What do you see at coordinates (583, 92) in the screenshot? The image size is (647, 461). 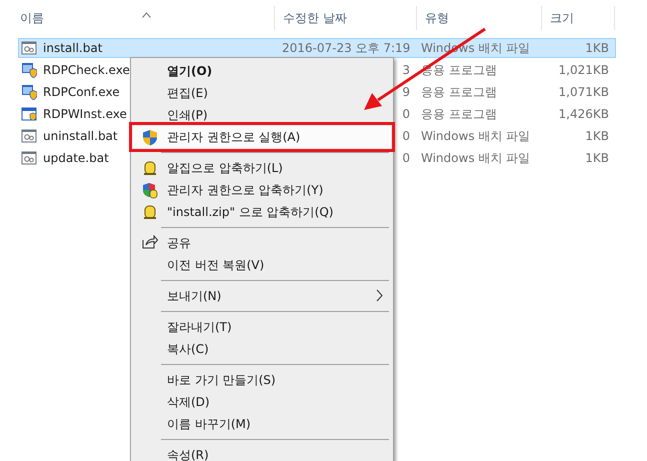 I see `file-size: 1,071KB` at bounding box center [583, 92].